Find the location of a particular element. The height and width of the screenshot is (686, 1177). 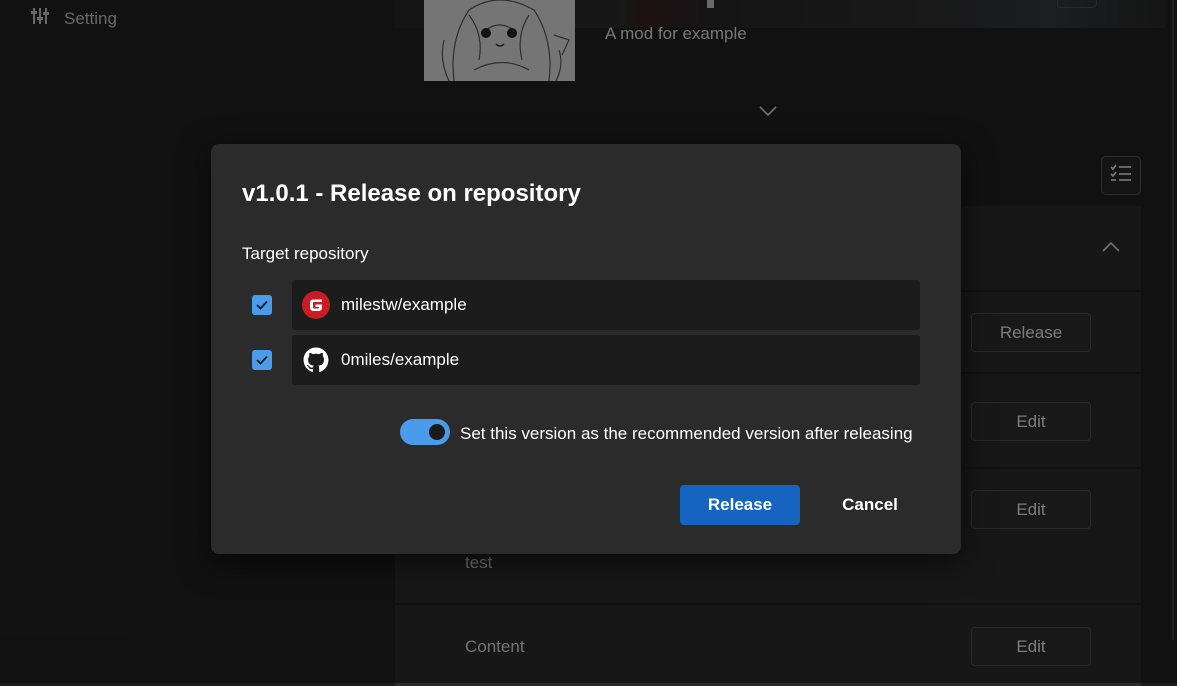

dialog-title: v1.0.1 - Release on repository is located at coordinates (411, 193).